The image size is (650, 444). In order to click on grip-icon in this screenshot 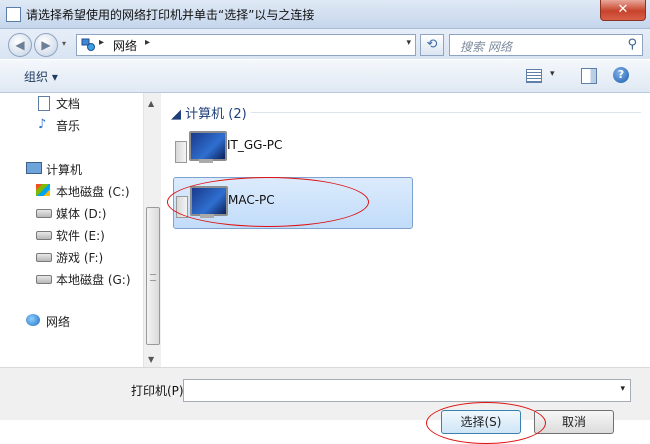, I will do `click(153, 277)`.